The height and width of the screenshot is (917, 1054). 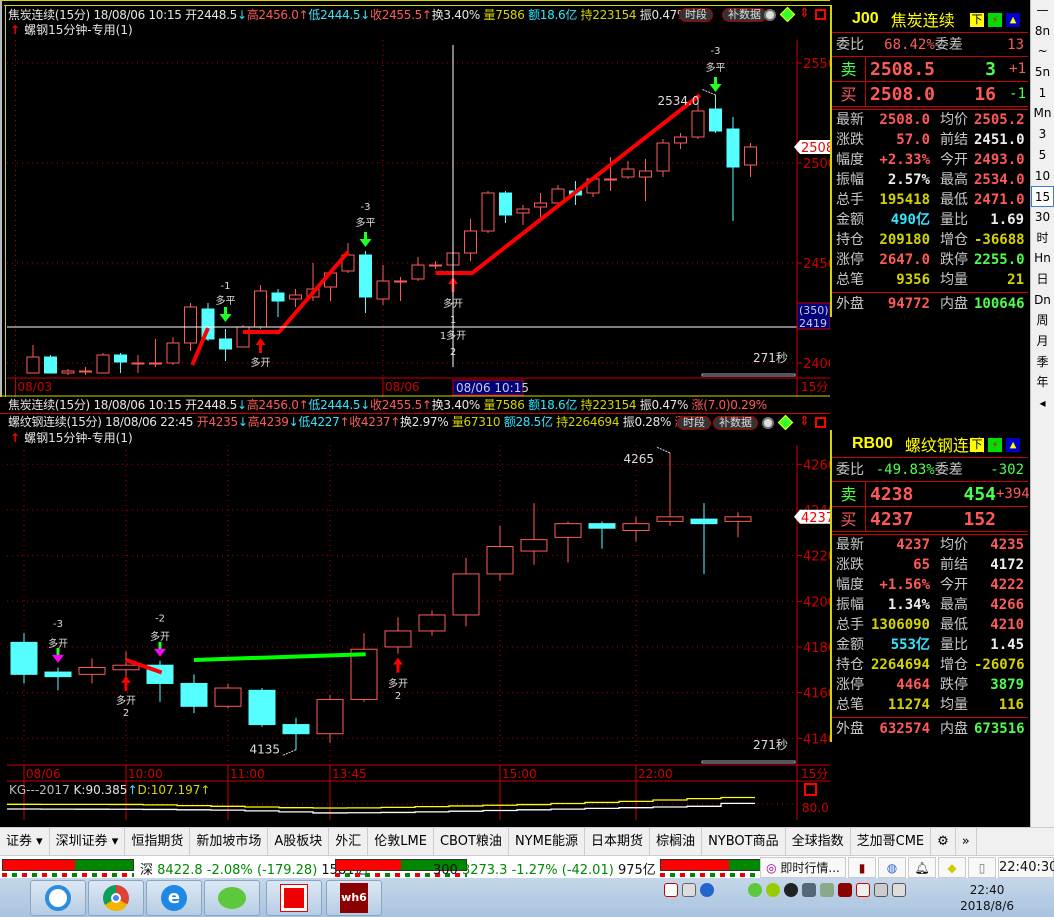 I want to click on market-tab: 深圳证券 ▾, so click(x=88, y=842).